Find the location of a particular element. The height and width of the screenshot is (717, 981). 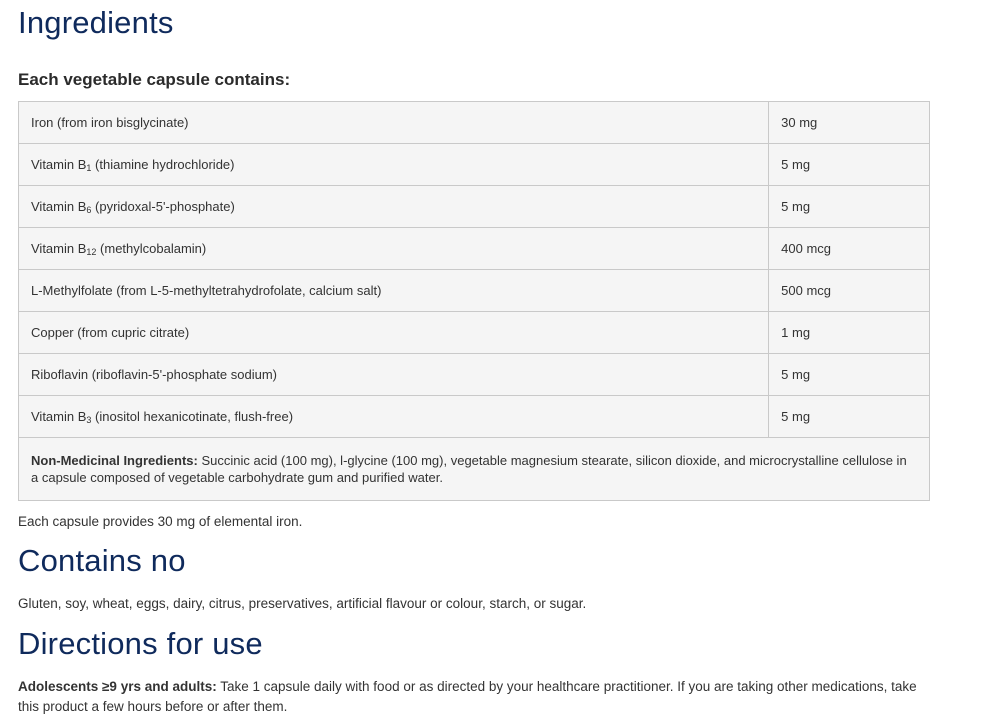

table-row: Iron (from iron bisglycinate) 30 mg is located at coordinates (473, 122).